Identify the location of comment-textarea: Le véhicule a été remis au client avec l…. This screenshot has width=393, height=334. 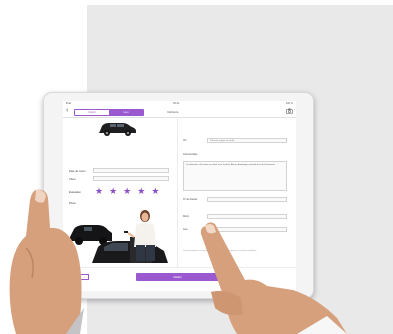
(235, 176).